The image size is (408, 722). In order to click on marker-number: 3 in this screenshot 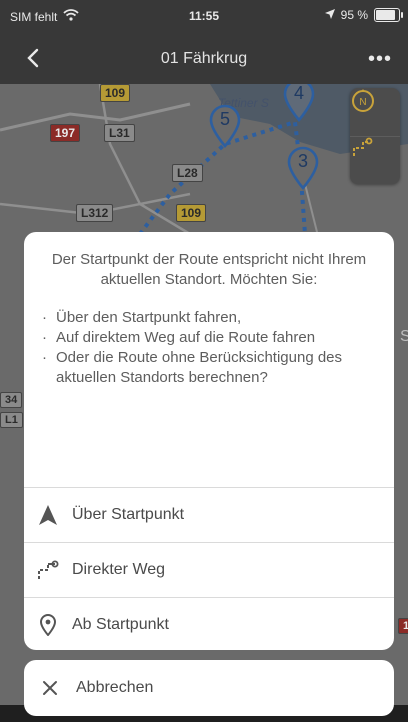, I will do `click(302, 161)`.